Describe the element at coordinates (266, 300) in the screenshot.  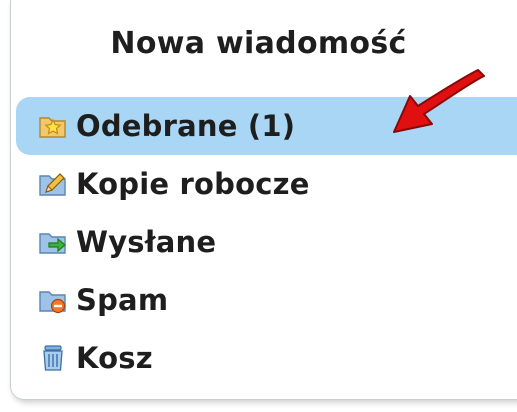
I see `folder-item-spam: Spam` at that location.